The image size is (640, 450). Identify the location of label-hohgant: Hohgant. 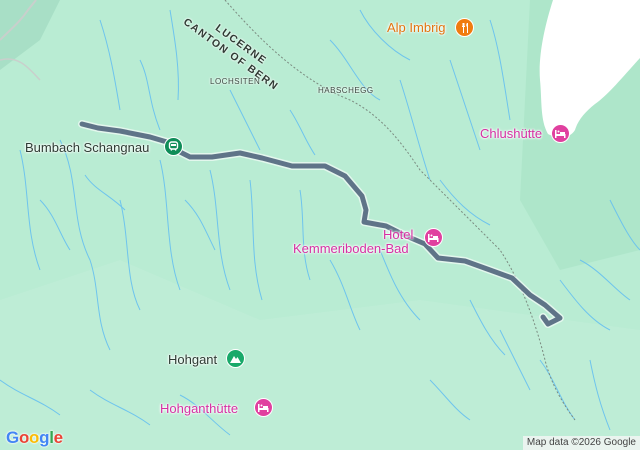
(192, 359).